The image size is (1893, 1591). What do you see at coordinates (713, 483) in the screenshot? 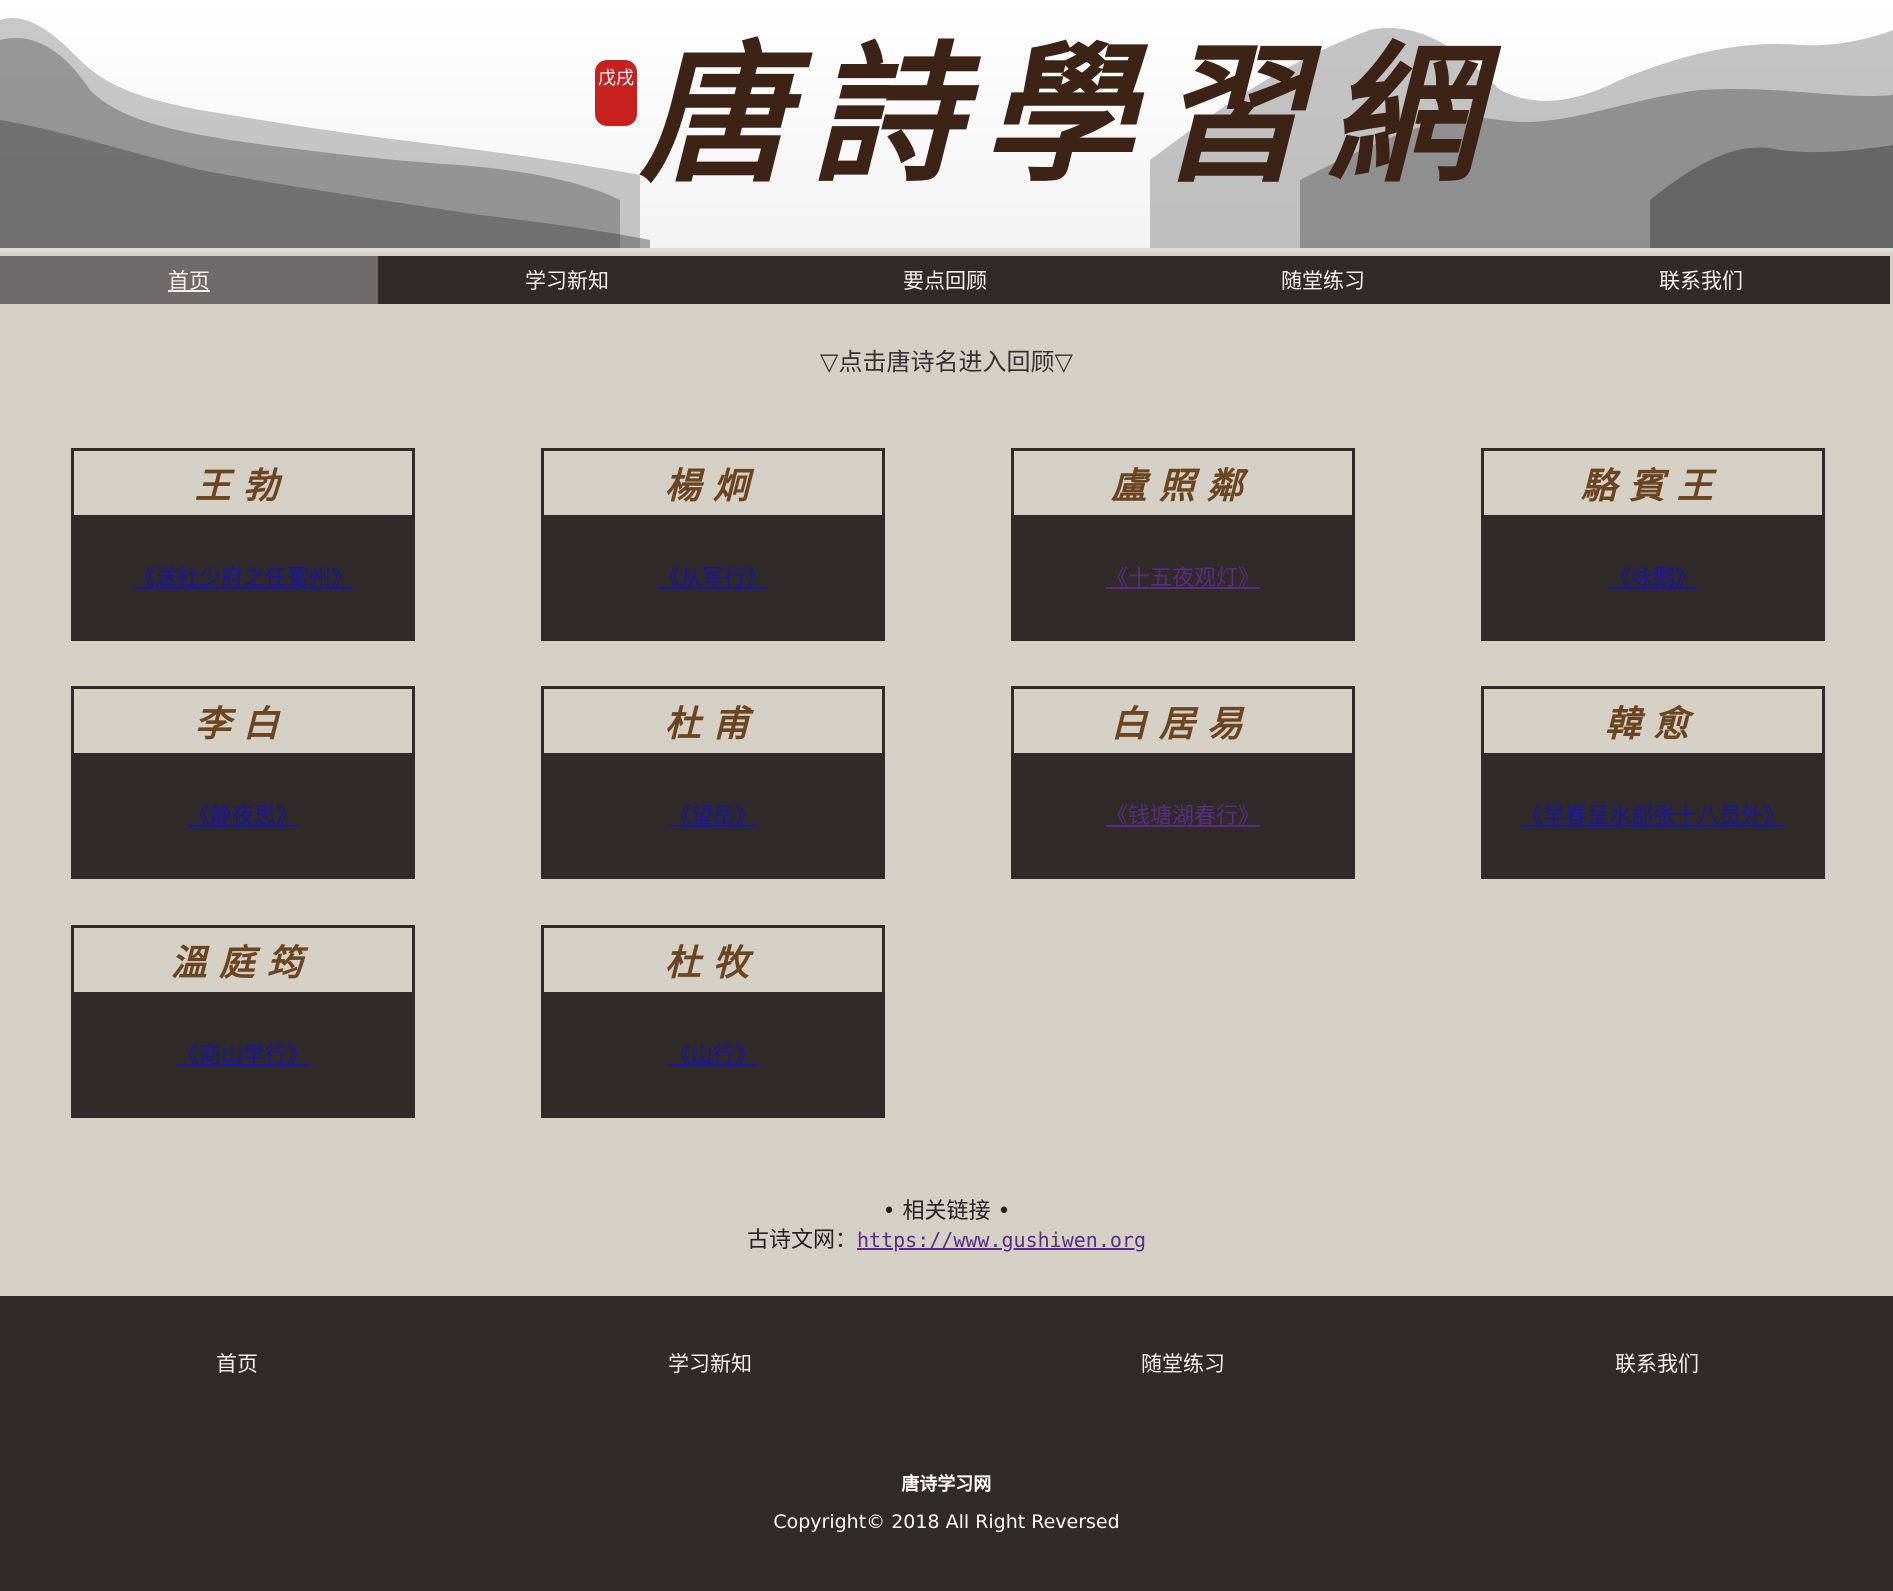
I see `poet-name: 楊炯` at bounding box center [713, 483].